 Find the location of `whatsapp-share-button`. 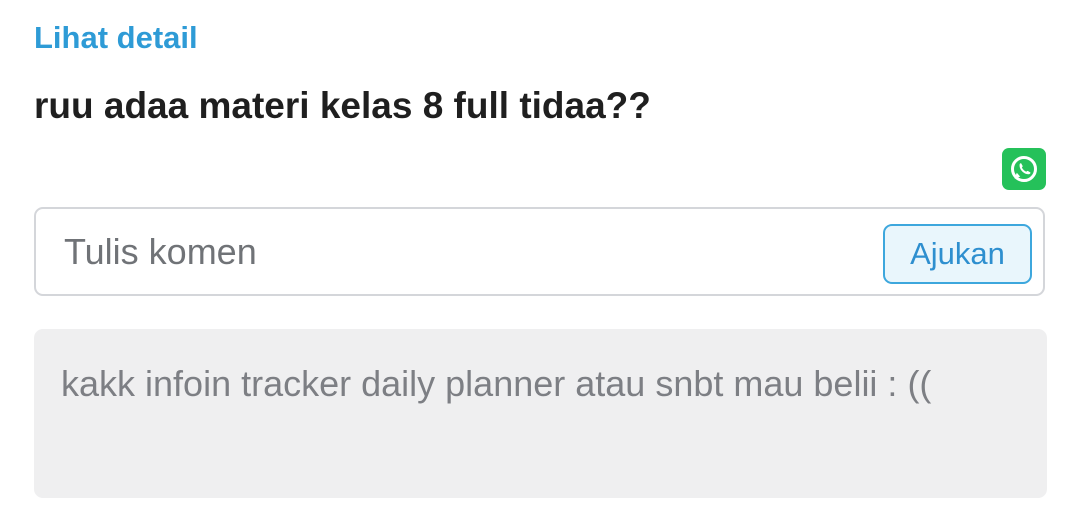

whatsapp-share-button is located at coordinates (1024, 169).